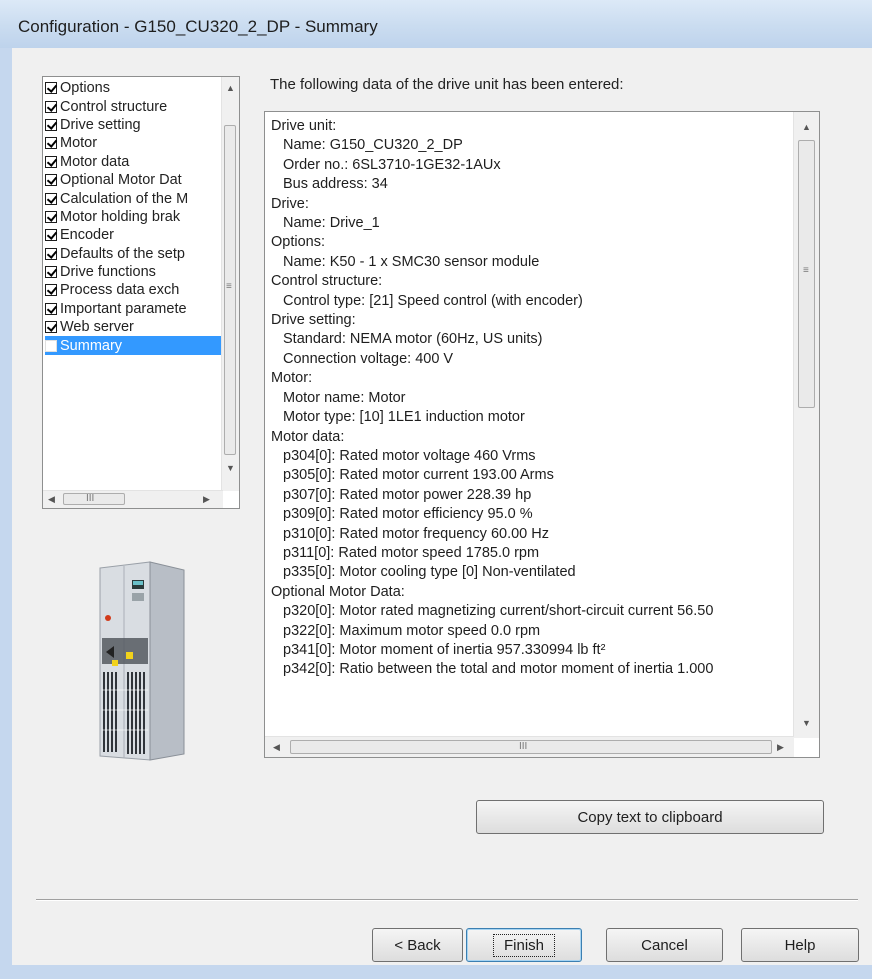  What do you see at coordinates (95, 161) in the screenshot?
I see `tree-item-label: Motor data` at bounding box center [95, 161].